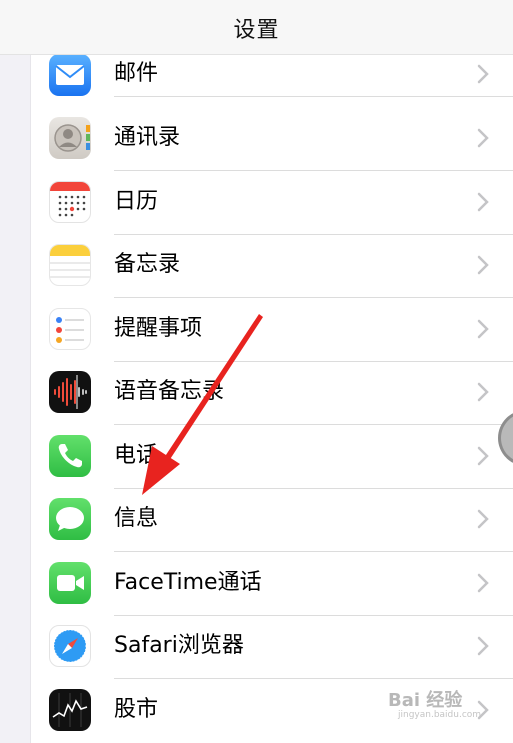  What do you see at coordinates (70, 583) in the screenshot?
I see `facetime-icon` at bounding box center [70, 583].